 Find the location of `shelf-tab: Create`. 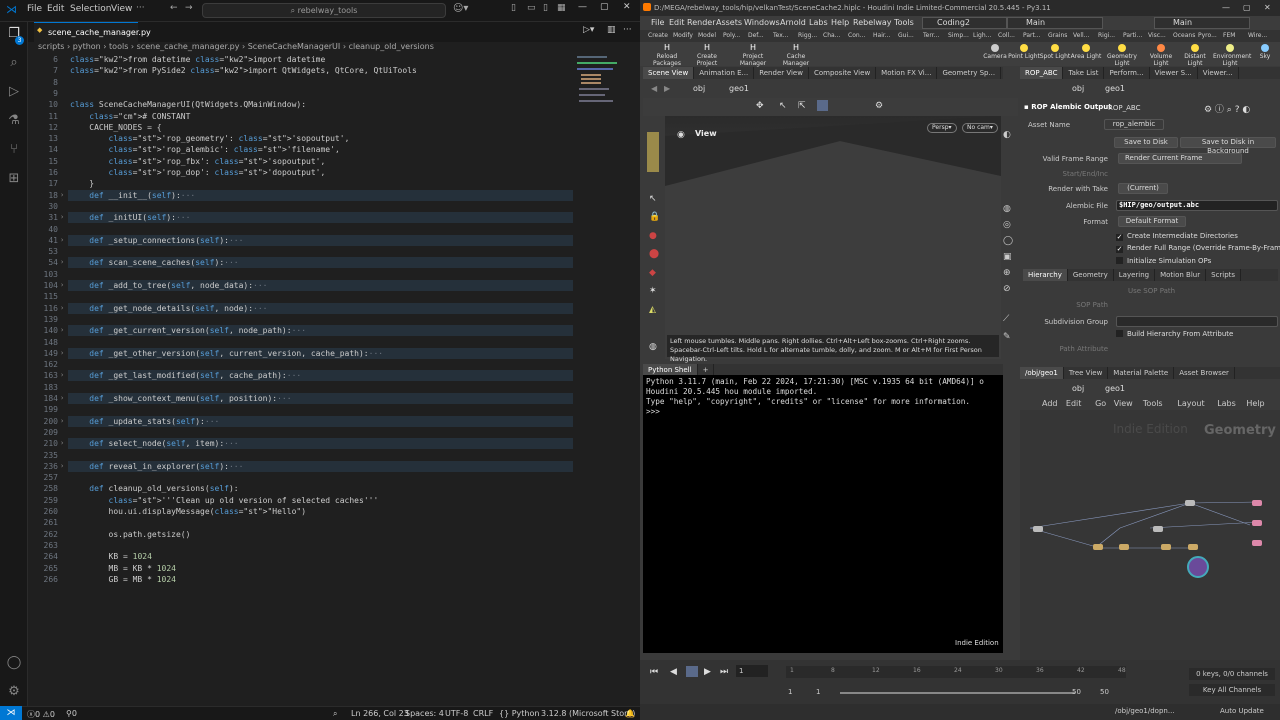

shelf-tab: Create is located at coordinates (658, 35).